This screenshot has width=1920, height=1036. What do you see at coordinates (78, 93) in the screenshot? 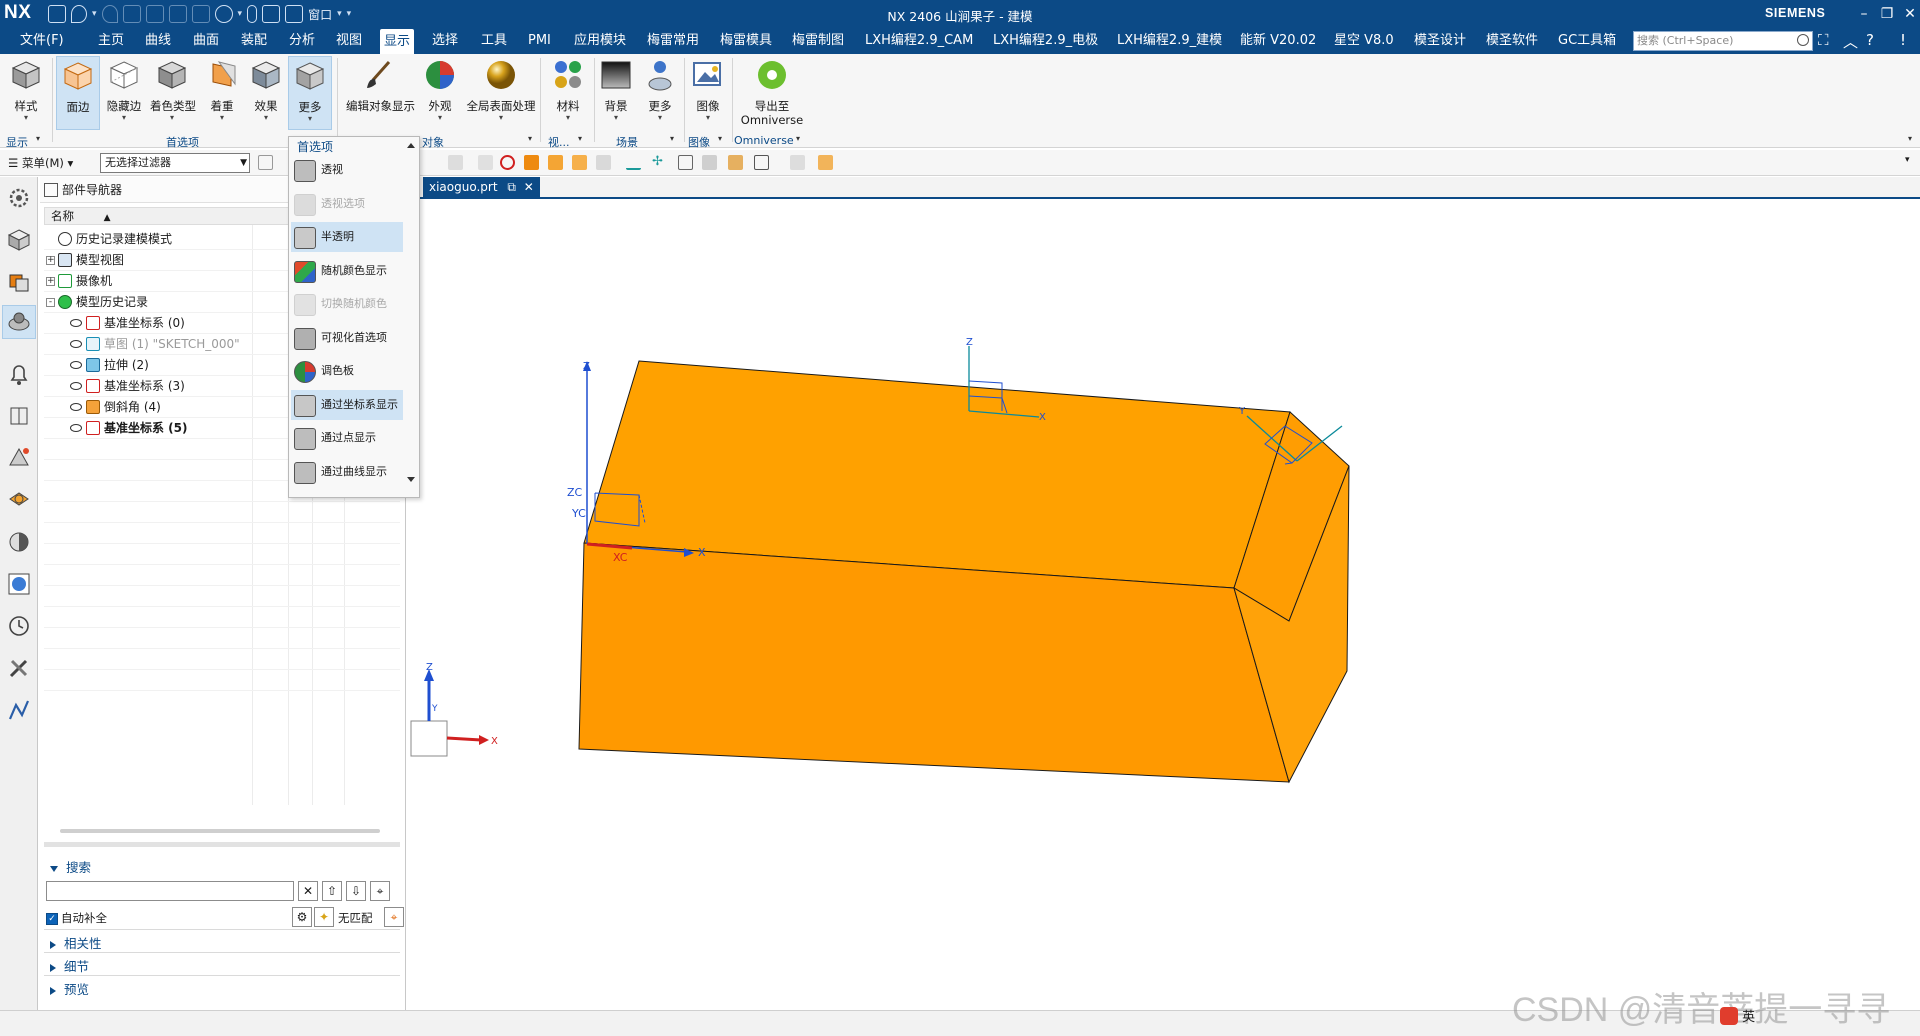
I see `ribbon-face-edge-button: 面边` at bounding box center [78, 93].